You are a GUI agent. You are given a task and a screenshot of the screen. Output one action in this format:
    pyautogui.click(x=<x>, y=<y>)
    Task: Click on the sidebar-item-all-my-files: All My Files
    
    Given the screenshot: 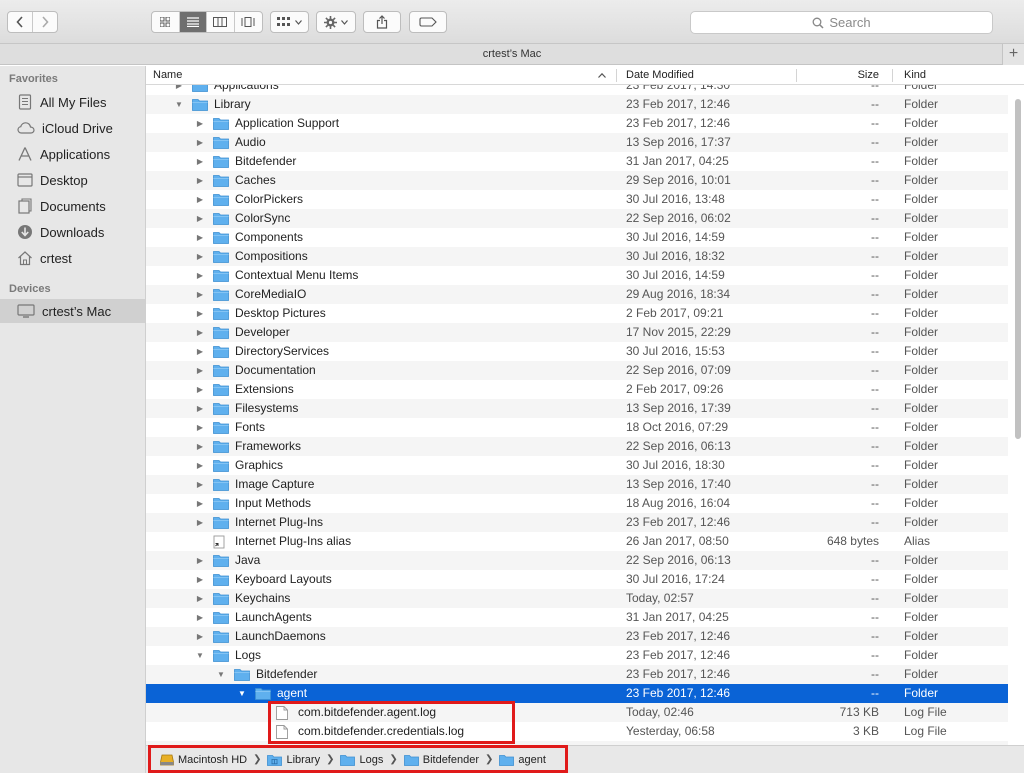 What is the action you would take?
    pyautogui.click(x=72, y=102)
    